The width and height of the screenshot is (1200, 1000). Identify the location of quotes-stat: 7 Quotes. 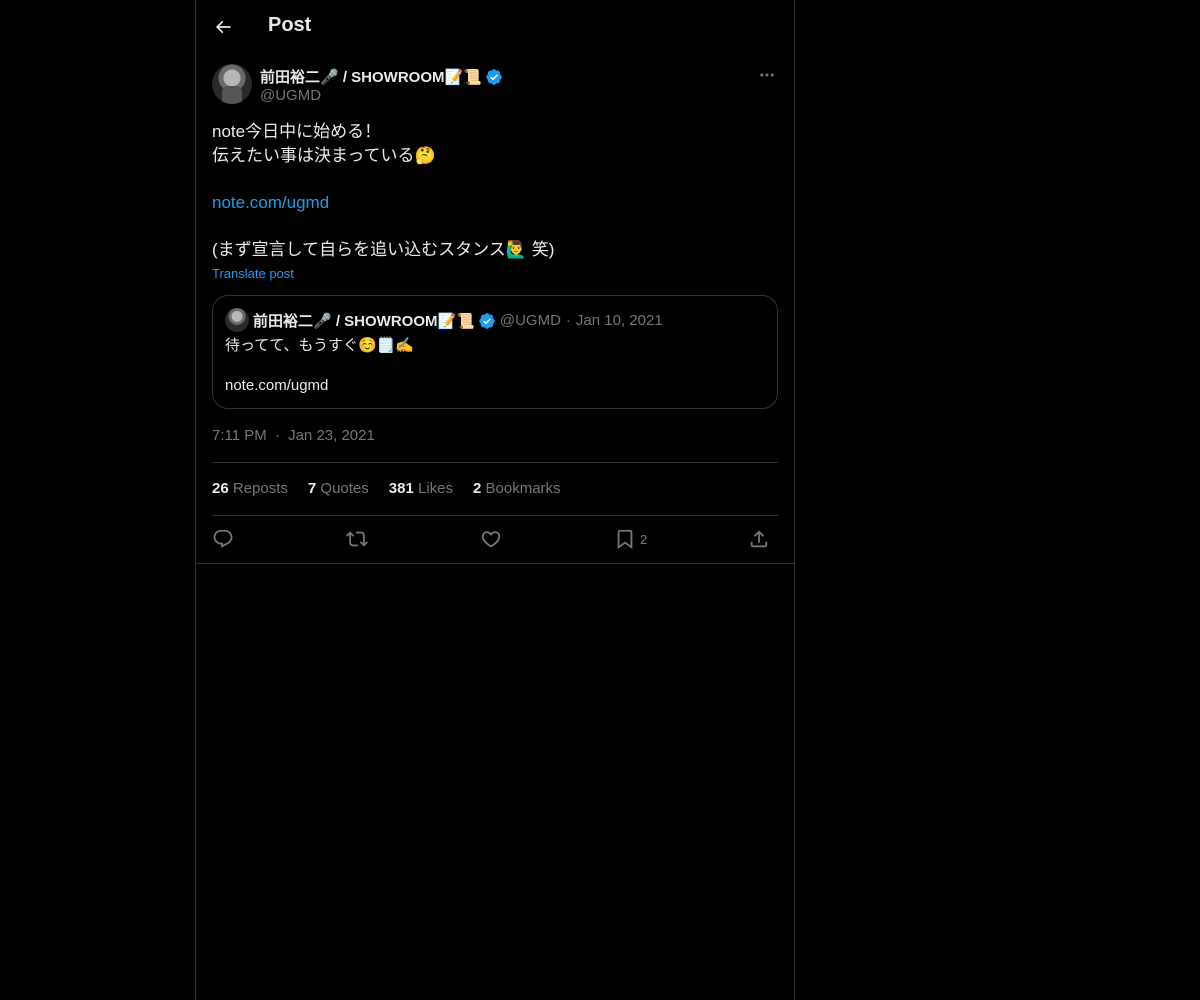
(338, 488).